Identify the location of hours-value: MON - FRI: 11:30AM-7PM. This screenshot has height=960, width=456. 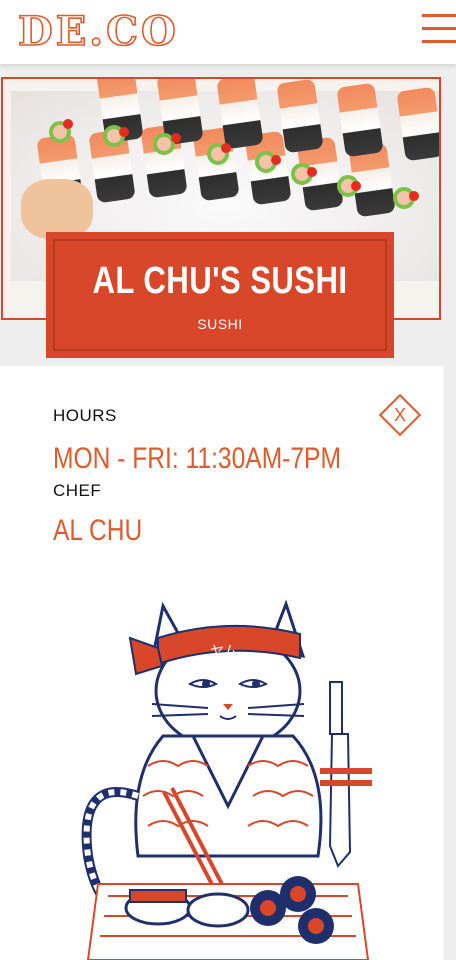
(197, 458).